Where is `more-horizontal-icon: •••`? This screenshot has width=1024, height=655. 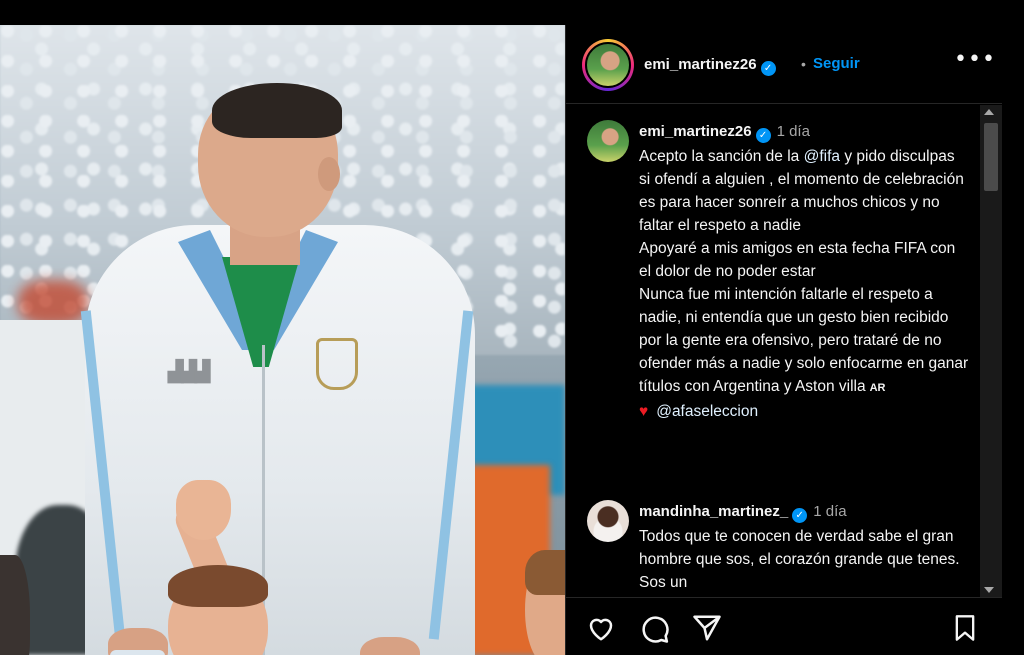
more-horizontal-icon: ••• is located at coordinates (975, 59).